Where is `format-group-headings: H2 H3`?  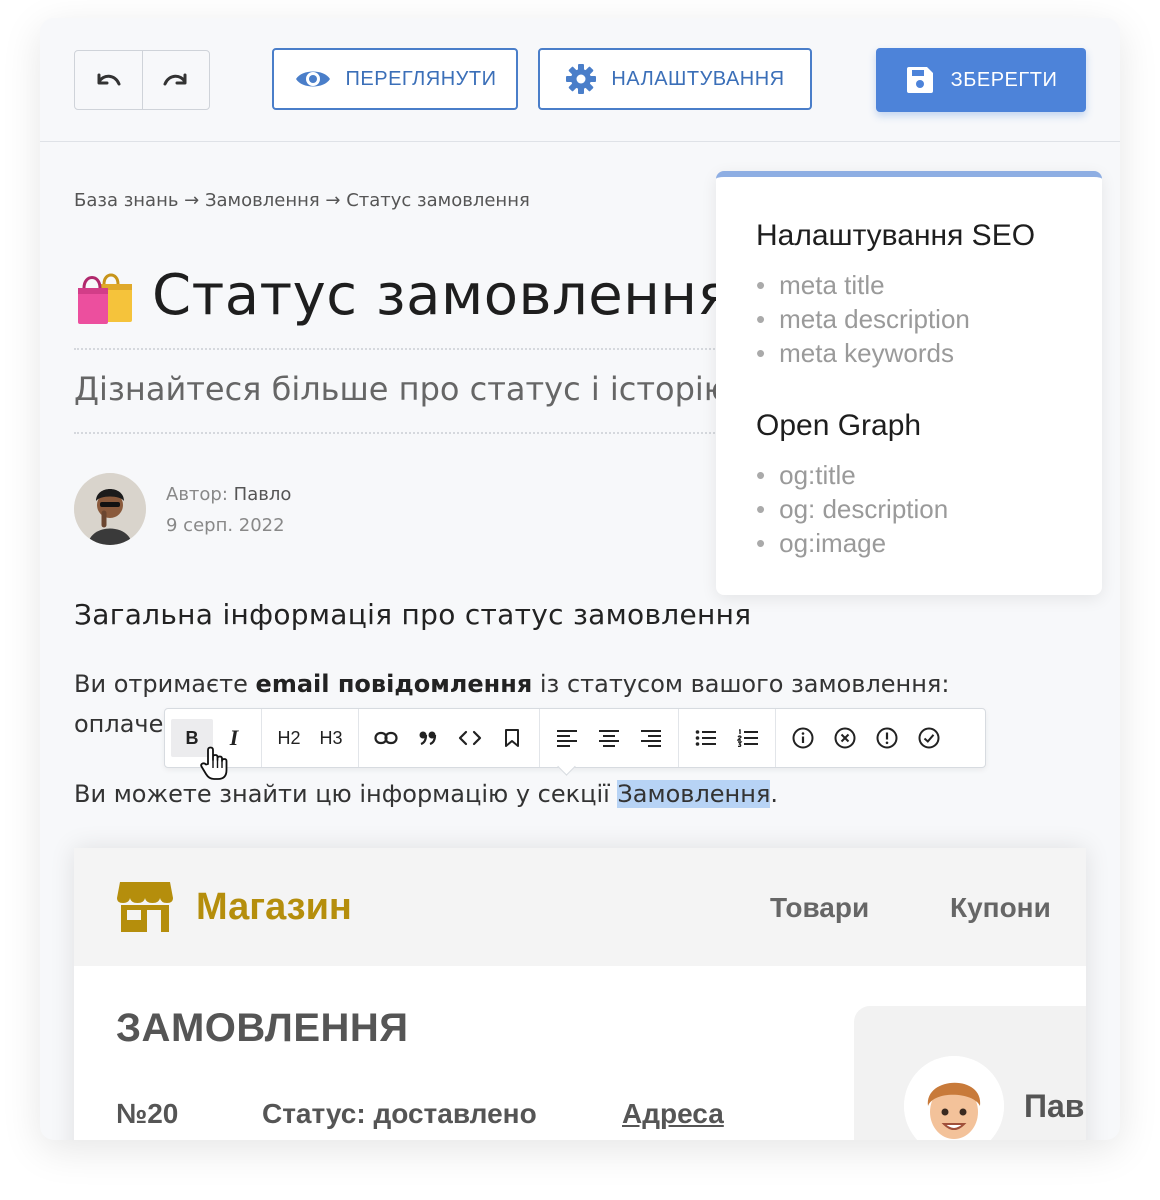
format-group-headings: H2 H3 is located at coordinates (310, 738).